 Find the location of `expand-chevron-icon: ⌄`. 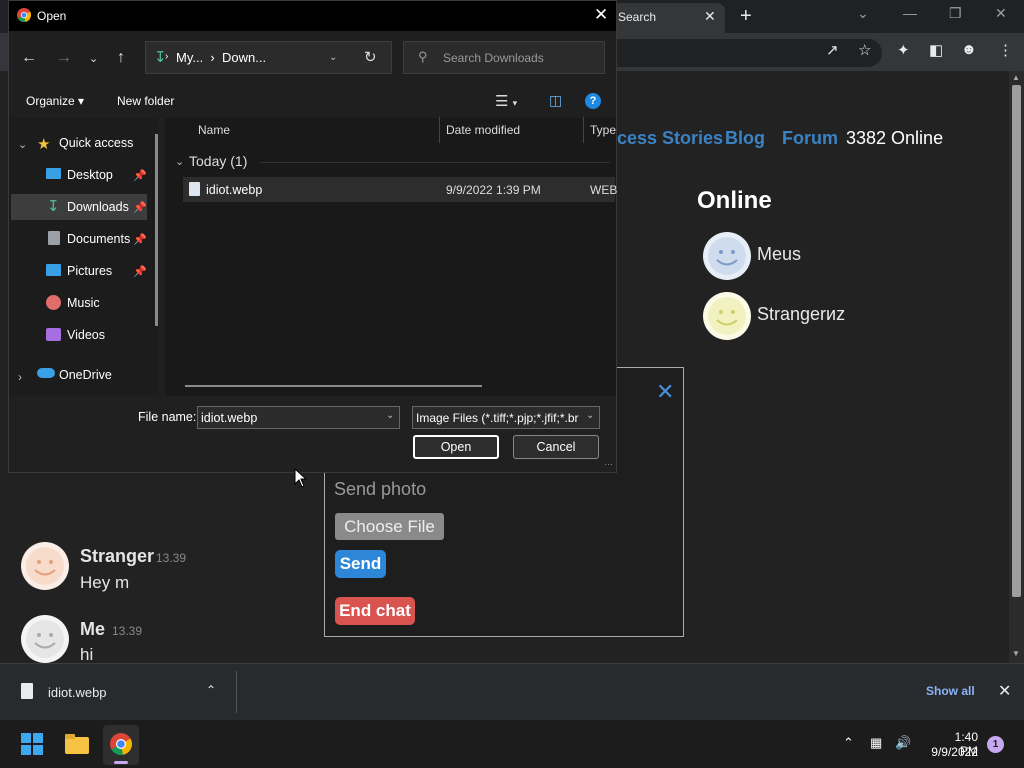

expand-chevron-icon: ⌄ is located at coordinates (22, 144).